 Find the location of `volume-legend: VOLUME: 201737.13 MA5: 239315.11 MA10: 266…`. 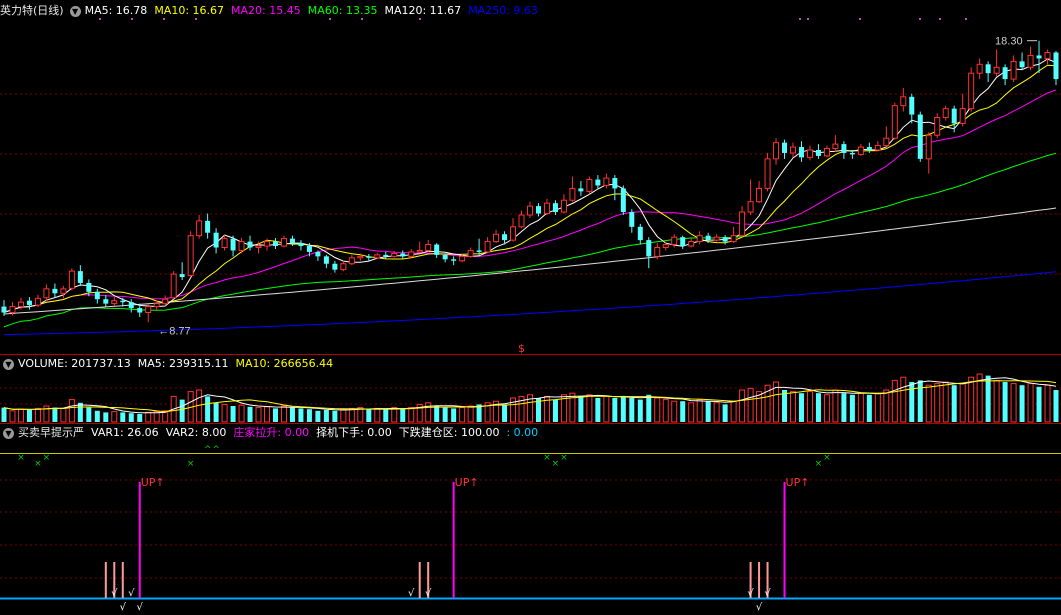

volume-legend: VOLUME: 201737.13 MA5: 239315.11 MA10: 266… is located at coordinates (179, 364).